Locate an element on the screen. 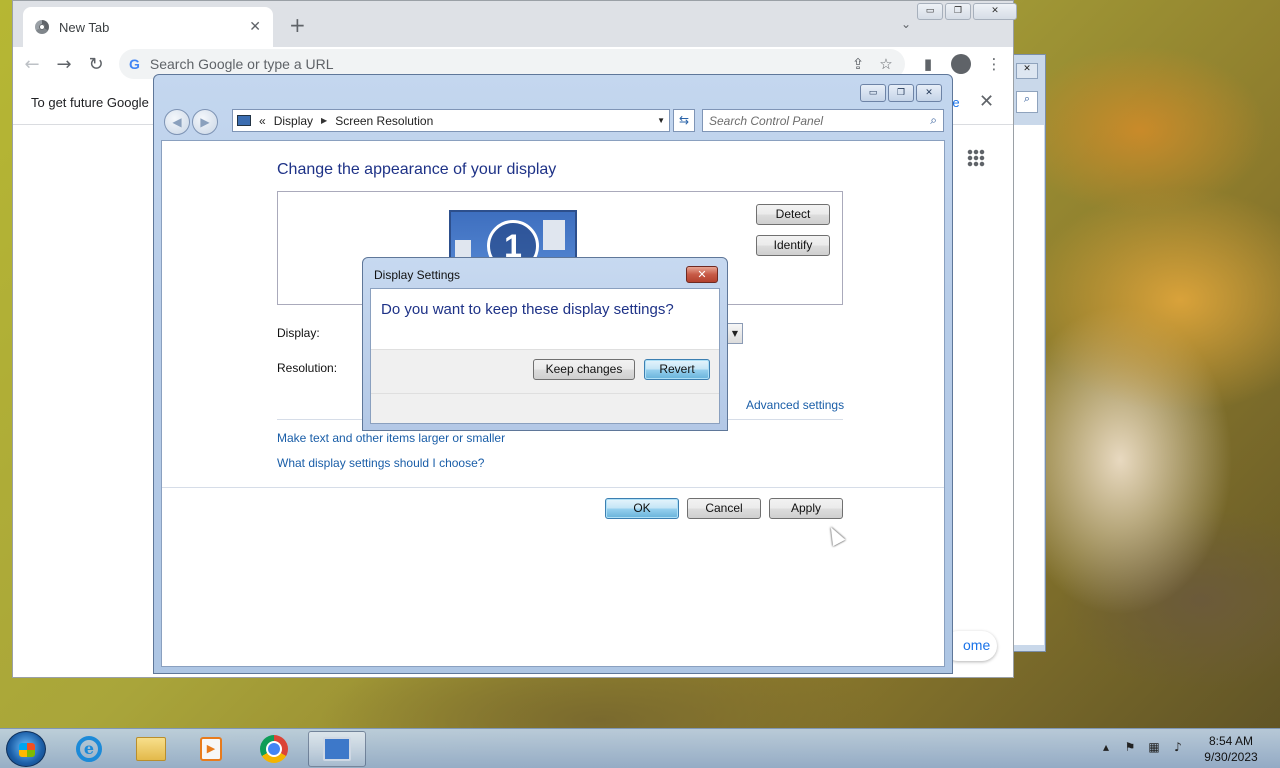 The width and height of the screenshot is (1280, 768). windows-flag-icon is located at coordinates (27, 750).